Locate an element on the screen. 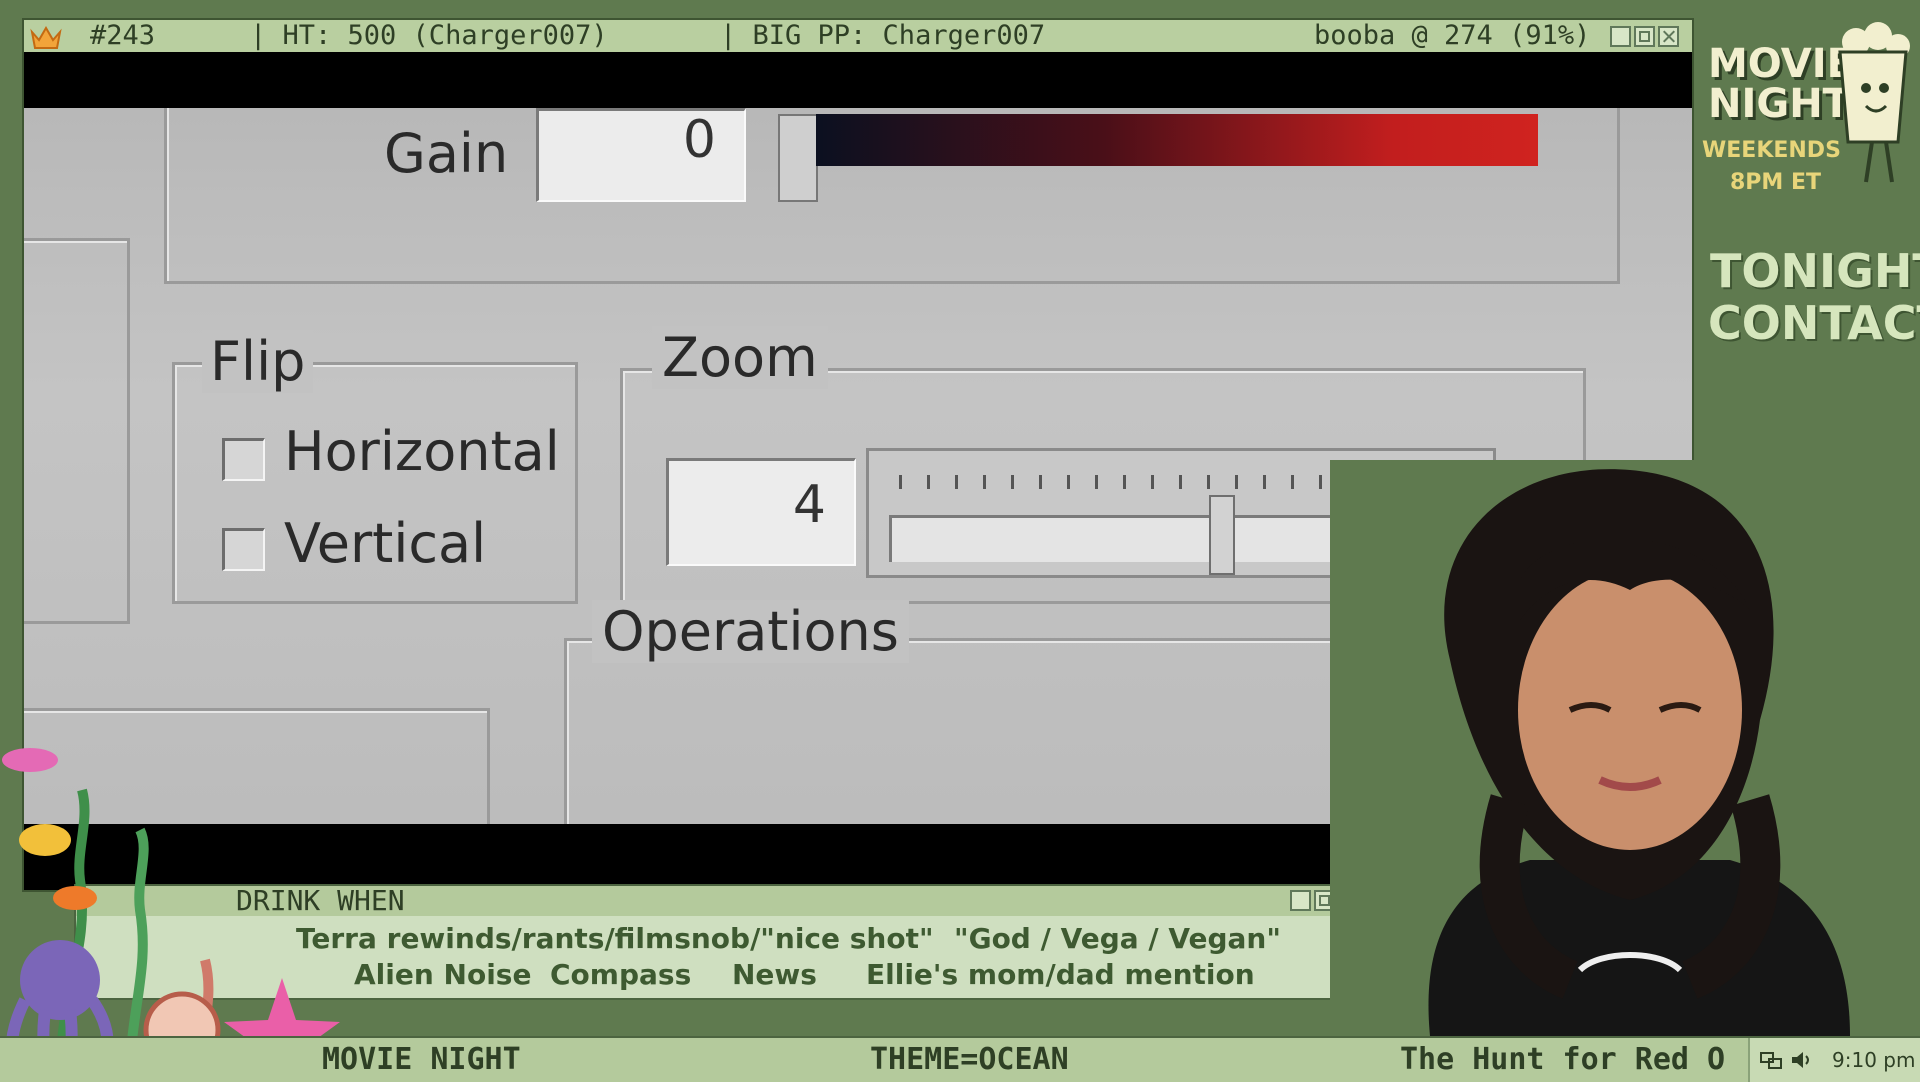 Image resolution: width=1920 pixels, height=1082 pixels. high-tip: | HT: 500 (Charger007) is located at coordinates (429, 35).